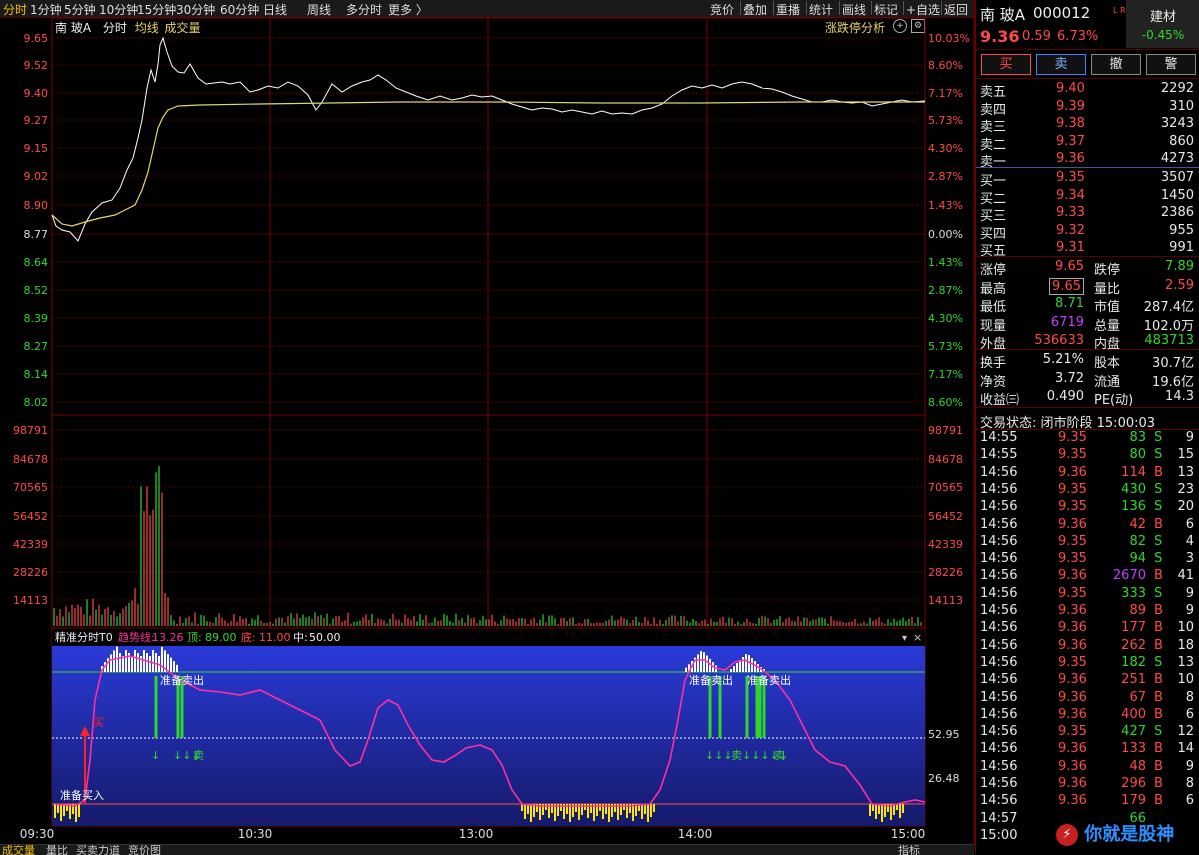 The image size is (1199, 855). Describe the element at coordinates (30, 516) in the screenshot. I see `volume-axis-label: 56452` at that location.